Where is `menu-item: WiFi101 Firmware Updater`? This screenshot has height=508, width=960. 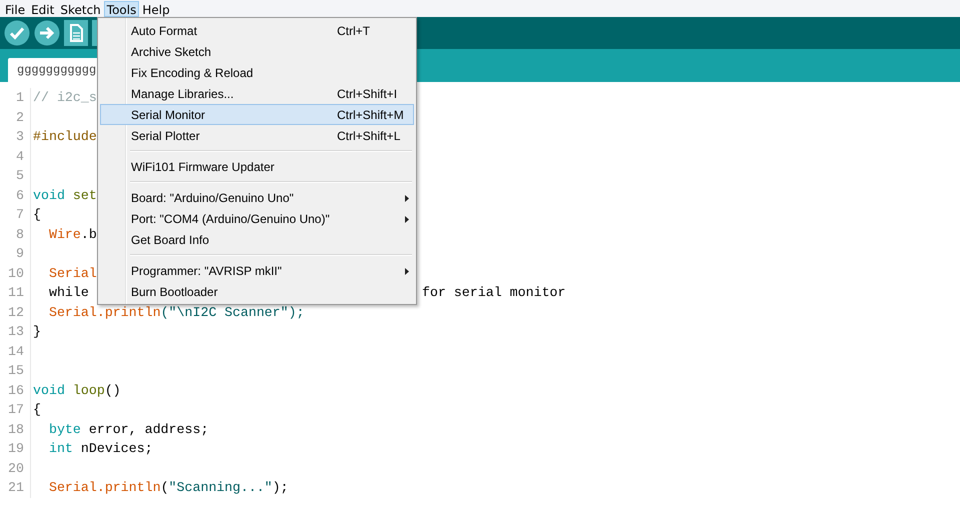 menu-item: WiFi101 Firmware Updater is located at coordinates (257, 166).